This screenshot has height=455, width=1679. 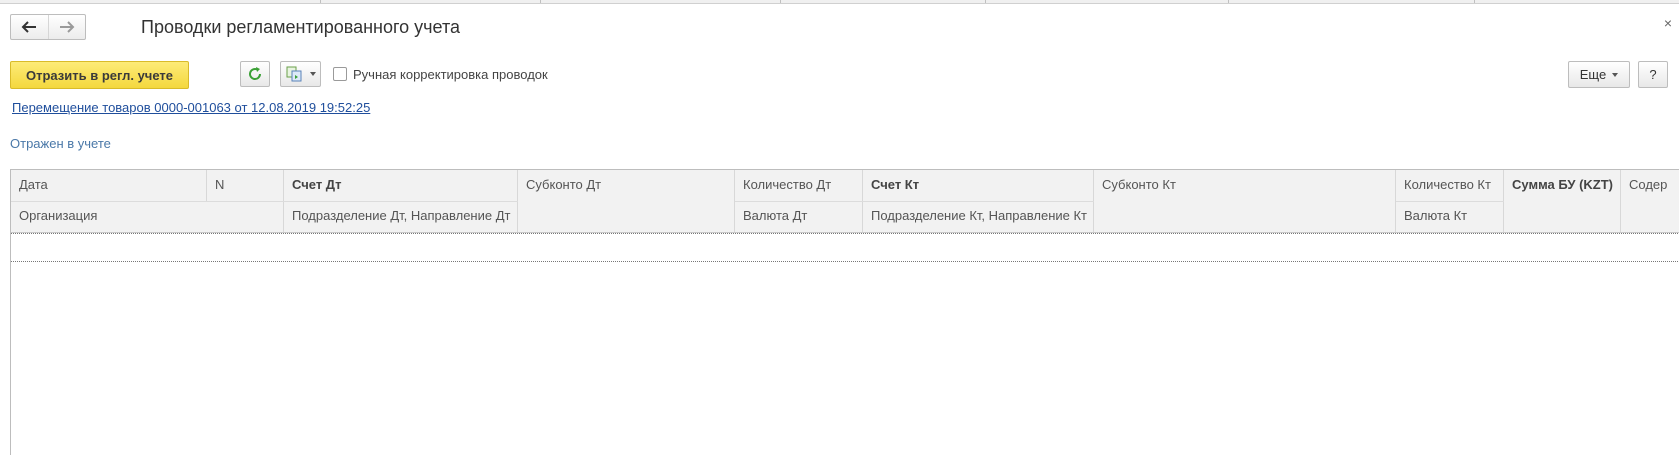 I want to click on column-header-currency-dt: Валюта Дт, so click(x=799, y=216).